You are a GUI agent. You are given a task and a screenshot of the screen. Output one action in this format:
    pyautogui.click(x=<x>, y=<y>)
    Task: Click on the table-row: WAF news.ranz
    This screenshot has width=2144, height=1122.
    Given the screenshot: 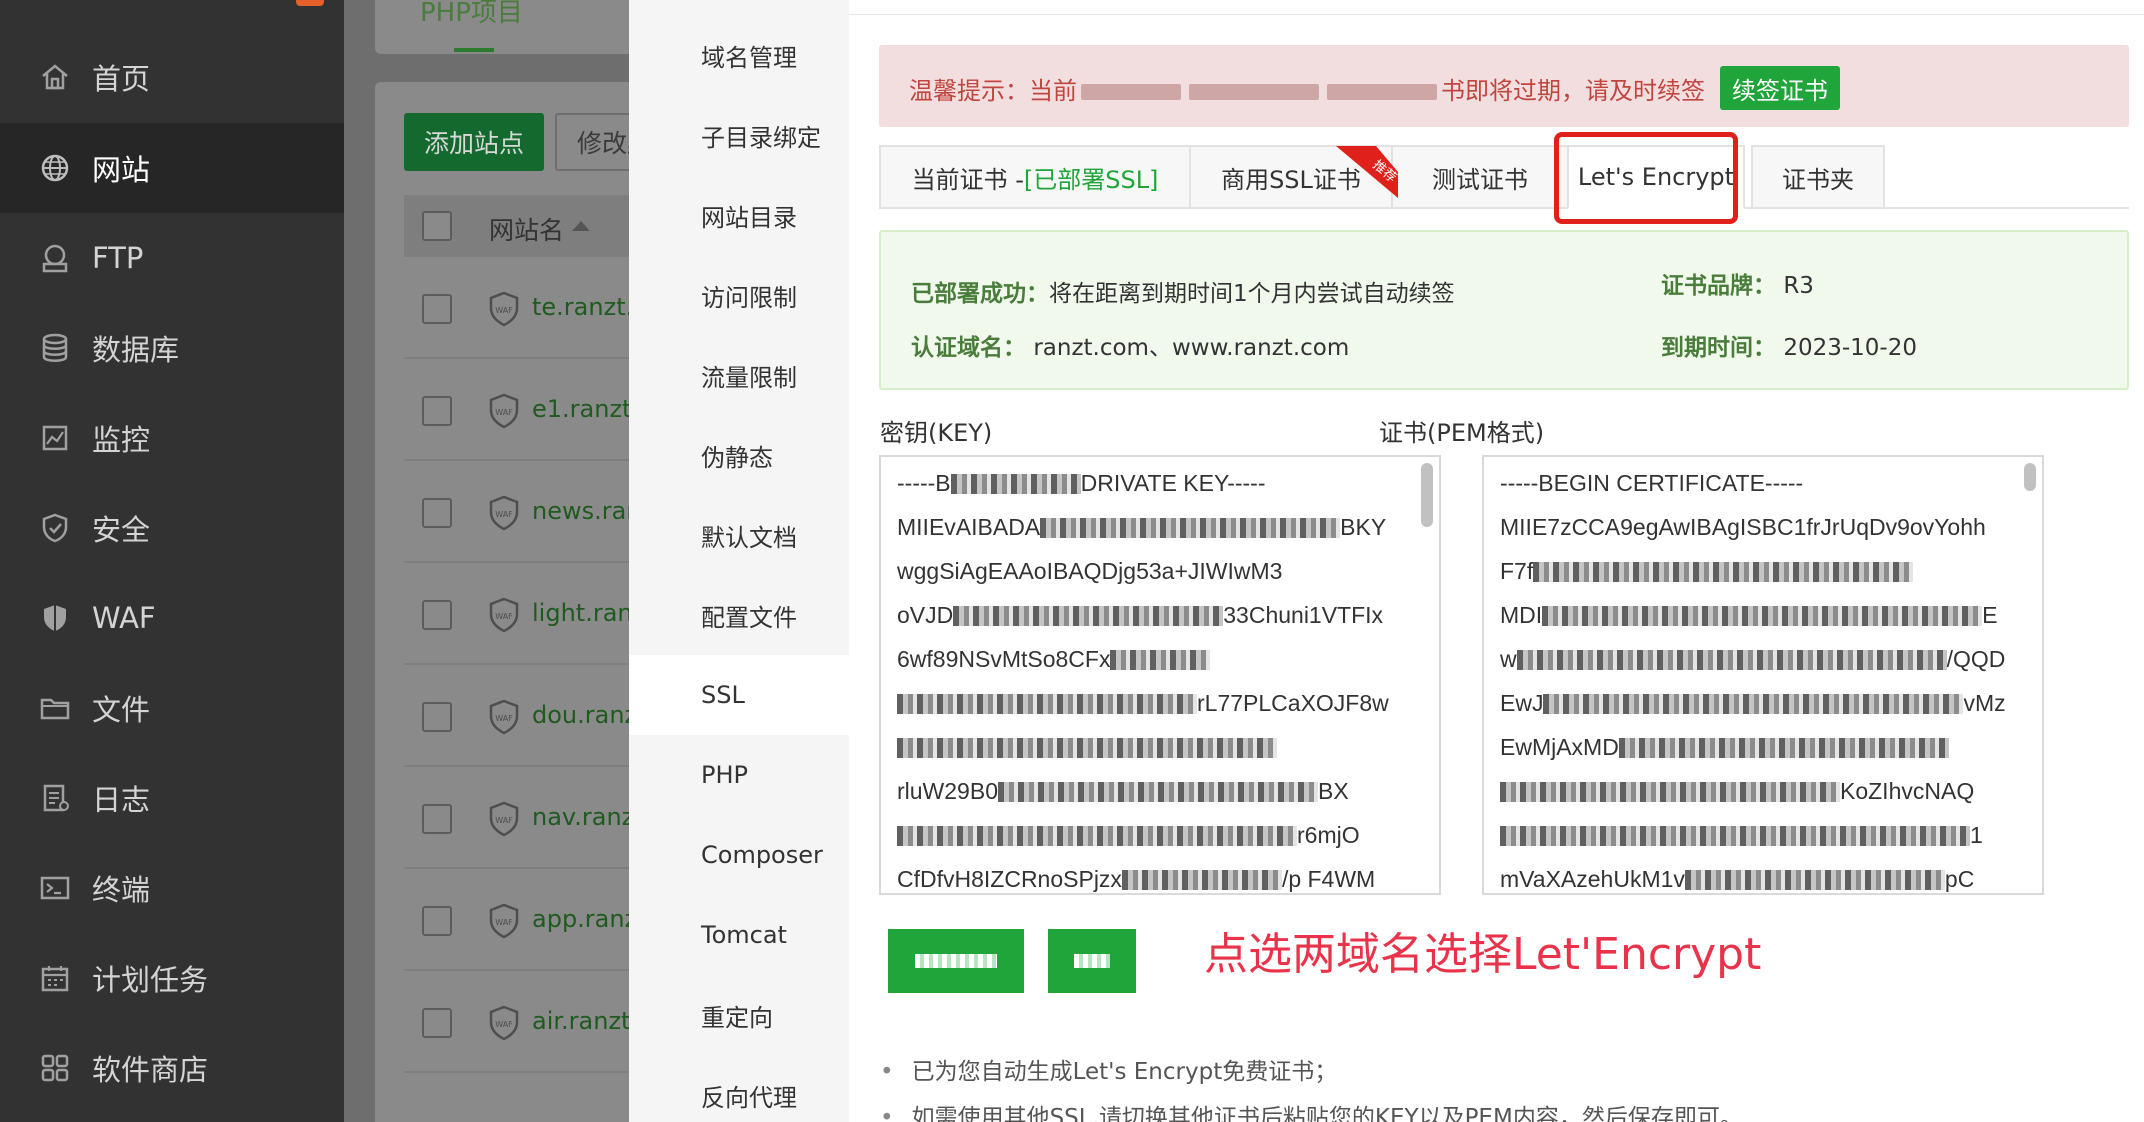 What is the action you would take?
    pyautogui.click(x=524, y=513)
    